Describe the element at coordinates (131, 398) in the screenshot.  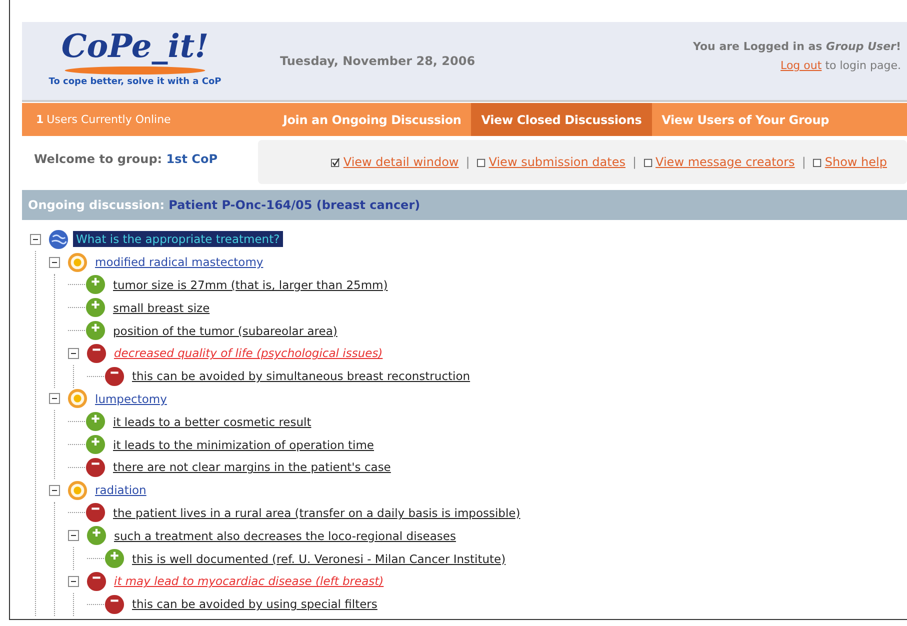
I see `tree-node-link: lumpectomy` at that location.